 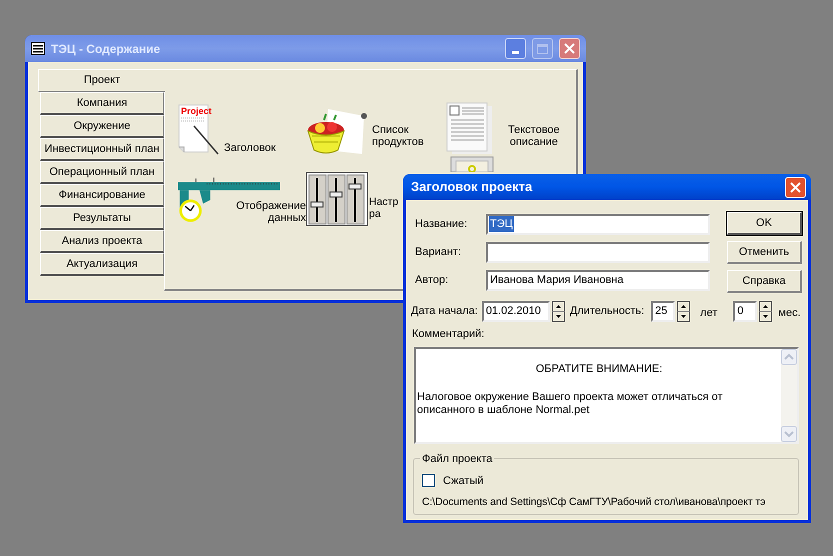 I want to click on number-field: 01.02.2010, so click(x=516, y=311).